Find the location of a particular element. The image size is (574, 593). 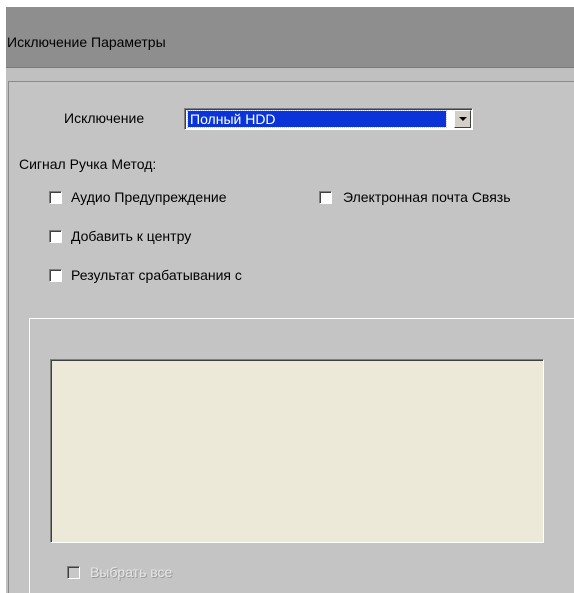

upload-to-center-checkbox is located at coordinates (55, 236).